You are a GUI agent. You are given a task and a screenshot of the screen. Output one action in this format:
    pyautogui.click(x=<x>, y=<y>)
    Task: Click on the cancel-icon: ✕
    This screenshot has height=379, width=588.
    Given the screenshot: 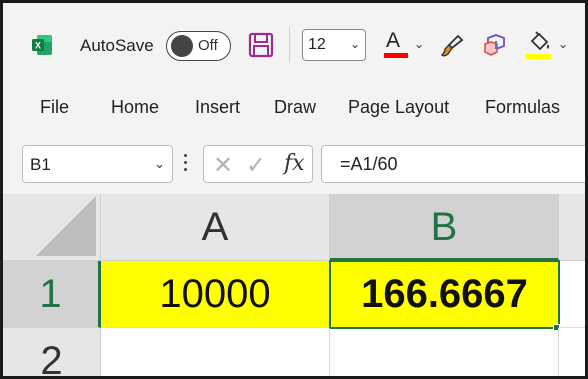 What is the action you would take?
    pyautogui.click(x=223, y=165)
    